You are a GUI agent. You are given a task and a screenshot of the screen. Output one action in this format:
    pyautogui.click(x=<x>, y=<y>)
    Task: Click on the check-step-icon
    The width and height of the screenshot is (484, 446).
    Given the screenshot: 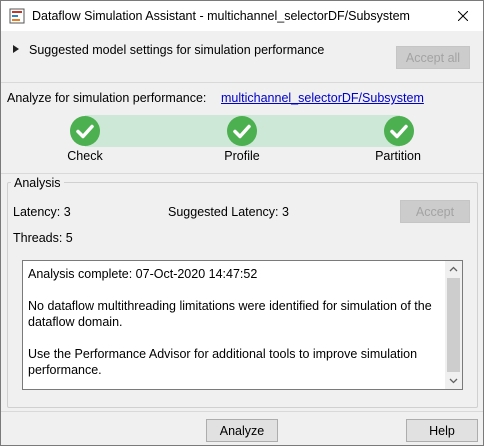 What is the action you would take?
    pyautogui.click(x=85, y=131)
    